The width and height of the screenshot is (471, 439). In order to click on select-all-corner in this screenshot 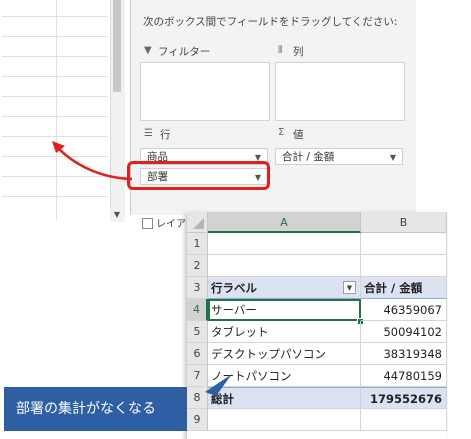, I will do `click(197, 222)`.